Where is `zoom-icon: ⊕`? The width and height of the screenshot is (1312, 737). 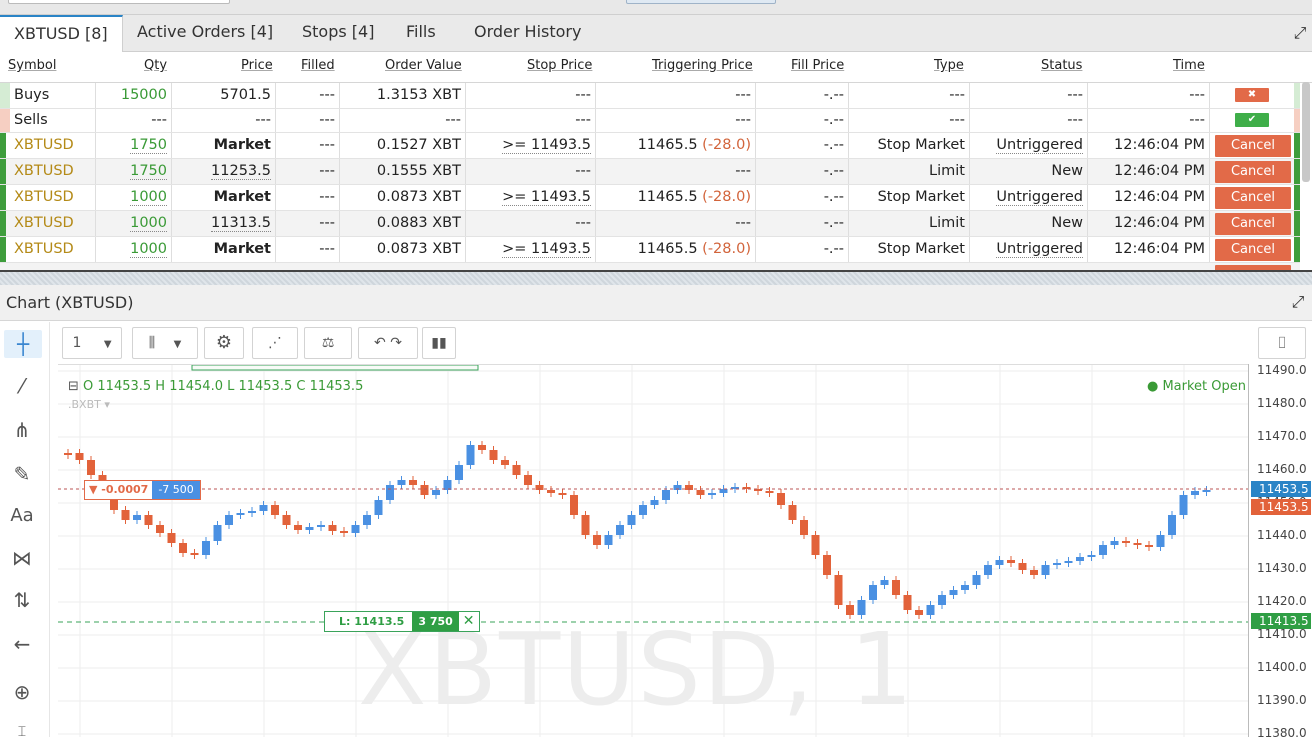
zoom-icon: ⊕ is located at coordinates (22, 692).